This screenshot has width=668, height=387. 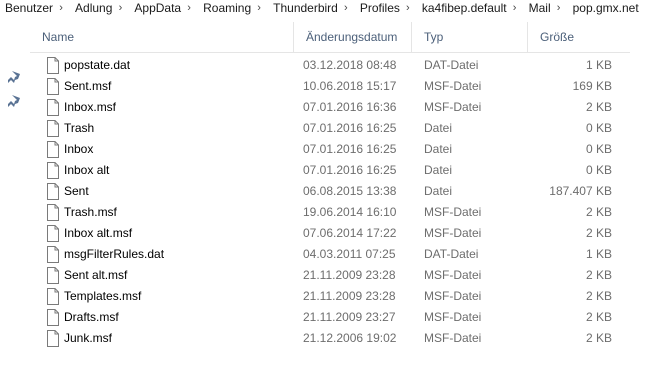 What do you see at coordinates (330, 86) in the screenshot?
I see `file-row: Sent.msf 10.06.2018 15:17 MSF-Datei 169 KB` at bounding box center [330, 86].